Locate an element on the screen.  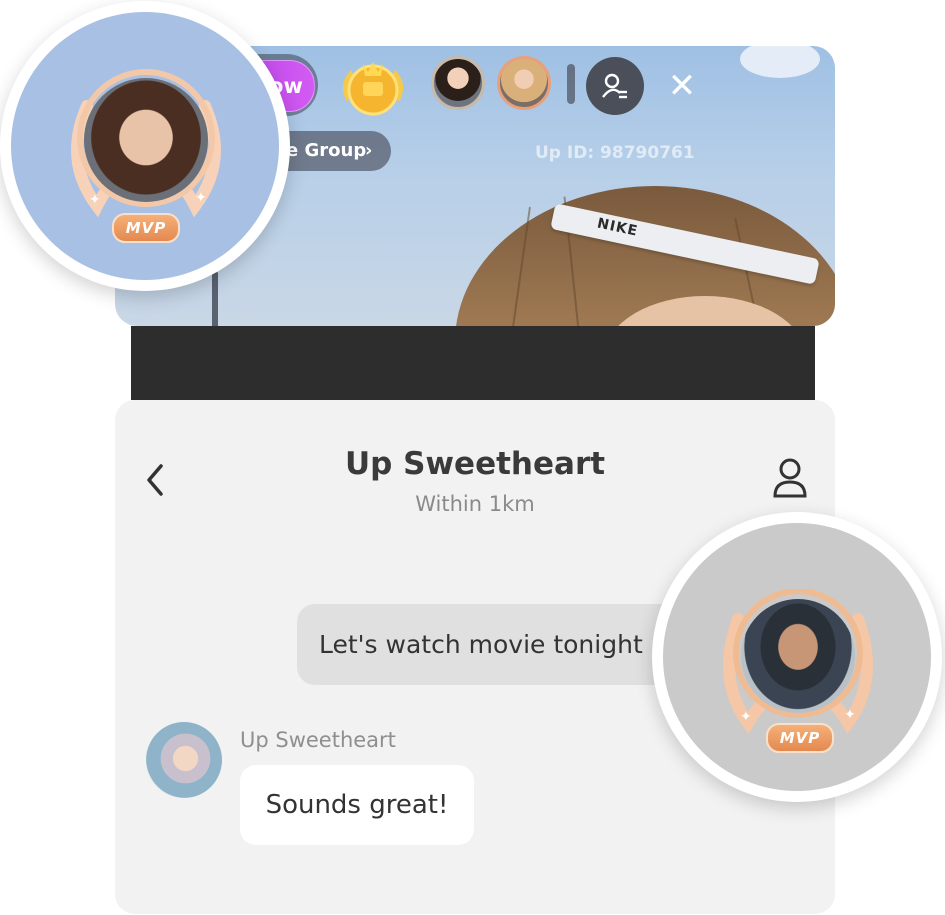
chat-title: Up Sweetheart is located at coordinates (475, 464).